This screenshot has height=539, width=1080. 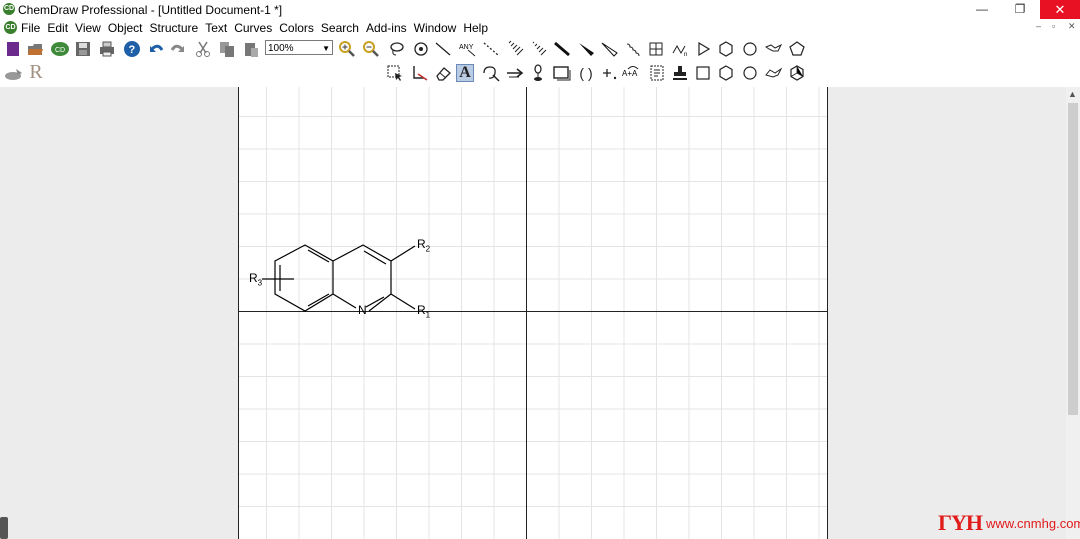 What do you see at coordinates (1072, 94) in the screenshot?
I see `scroll-up-icon: ▲` at bounding box center [1072, 94].